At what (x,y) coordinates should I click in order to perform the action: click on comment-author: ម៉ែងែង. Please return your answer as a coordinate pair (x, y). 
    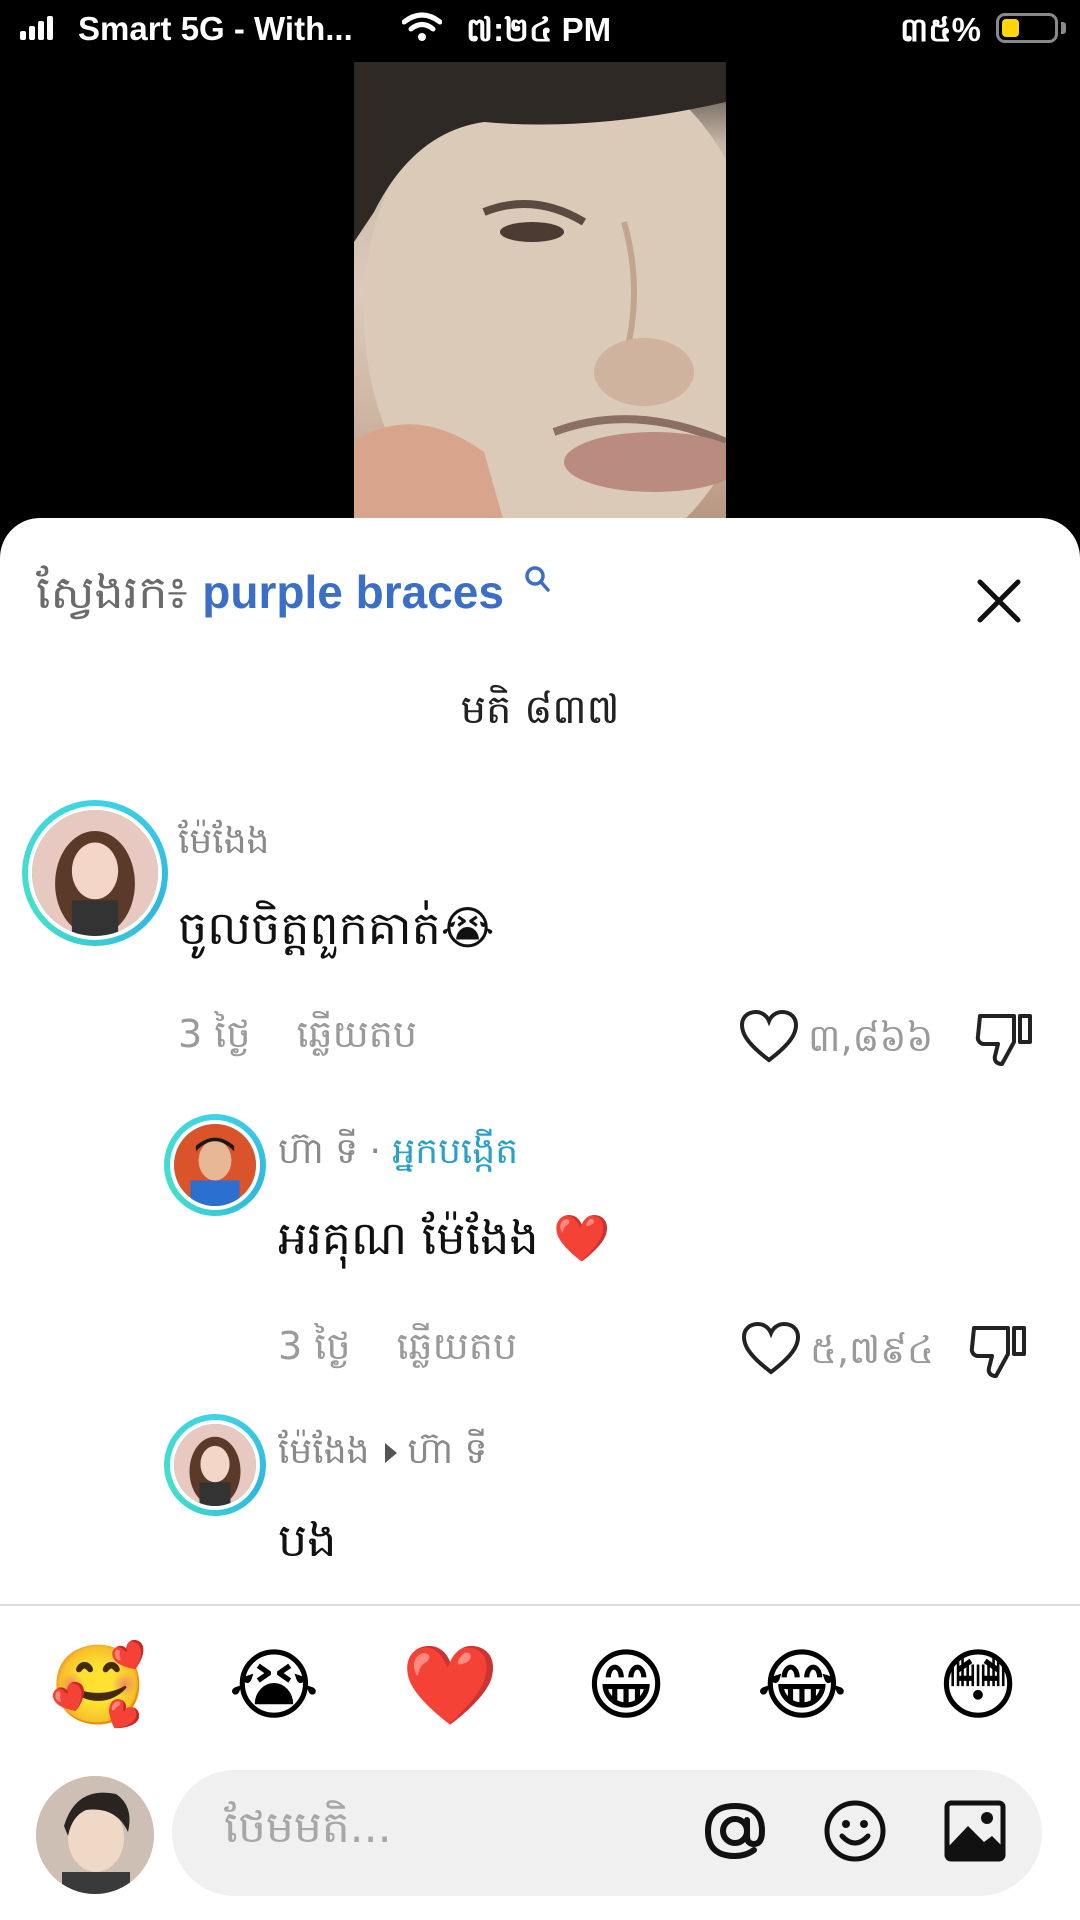
    Looking at the image, I should click on (323, 1451).